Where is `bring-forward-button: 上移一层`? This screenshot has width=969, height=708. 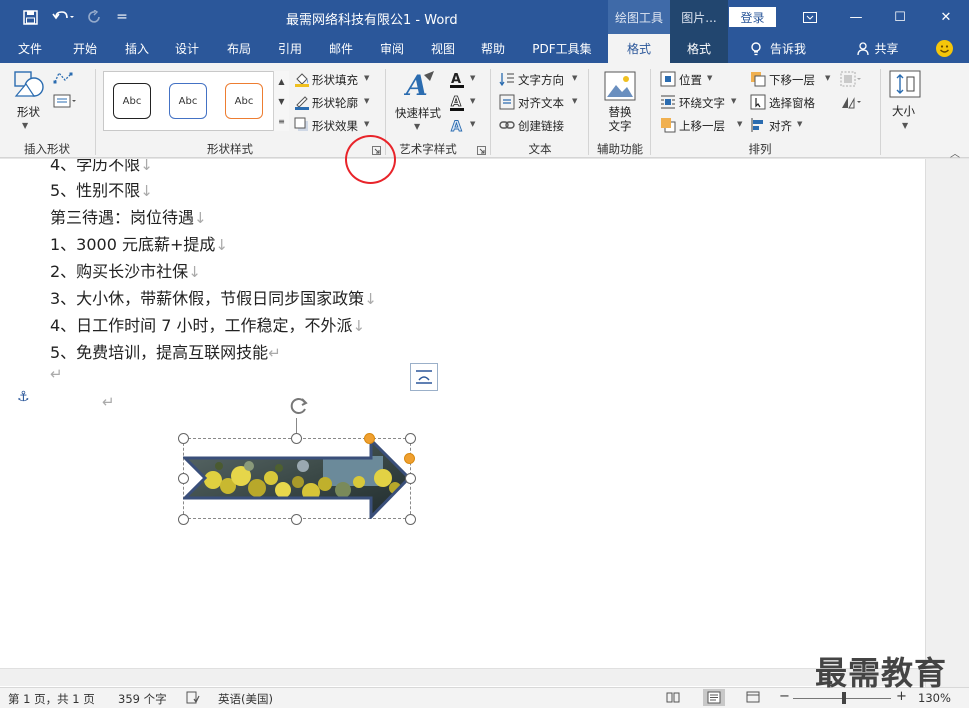 bring-forward-button: 上移一层 is located at coordinates (702, 126).